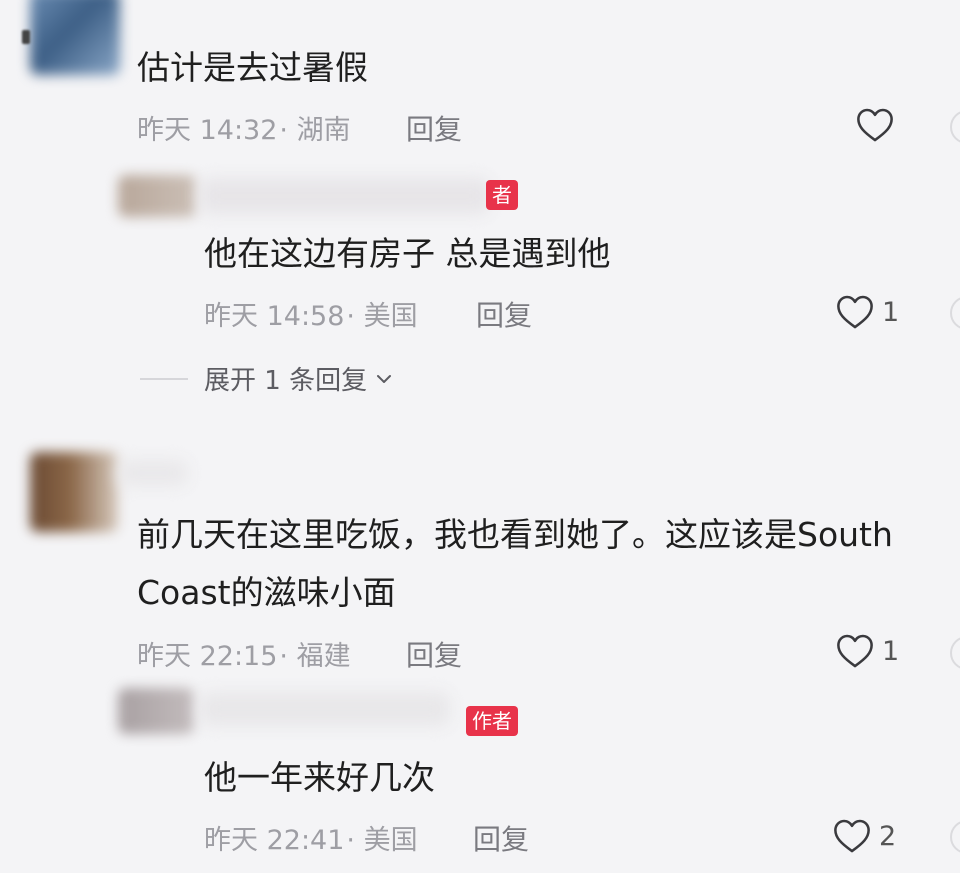 The width and height of the screenshot is (960, 873). Describe the element at coordinates (492, 721) in the screenshot. I see `author-badge: 作者` at that location.